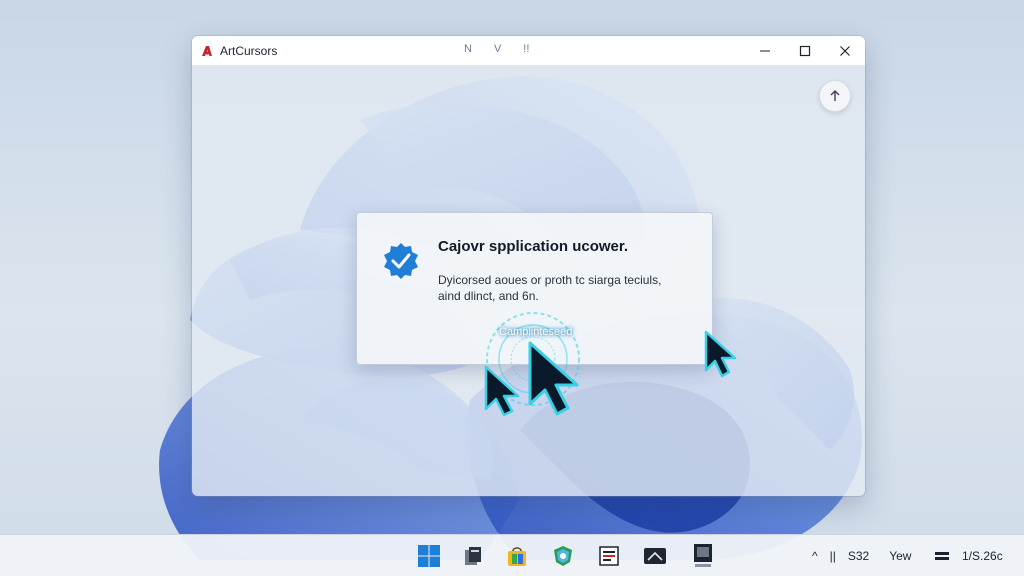 This screenshot has width=1024, height=576. I want to click on network-icon, so click(942, 556).